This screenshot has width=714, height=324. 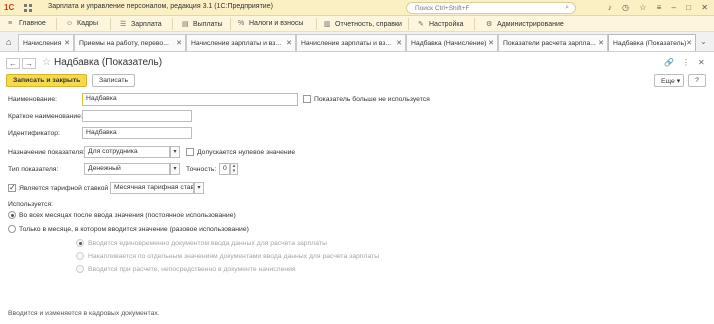 What do you see at coordinates (307, 99) in the screenshot?
I see `unused-checkbox` at bounding box center [307, 99].